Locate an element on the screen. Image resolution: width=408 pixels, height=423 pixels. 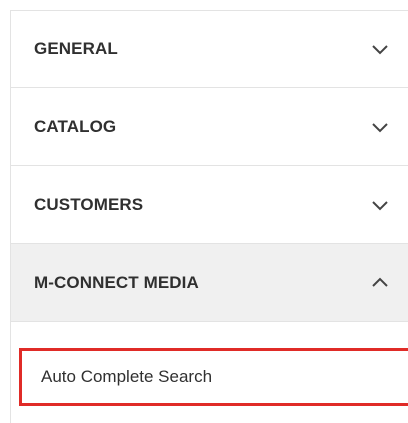
section-customers-title: CUSTOMERS is located at coordinates (89, 204).